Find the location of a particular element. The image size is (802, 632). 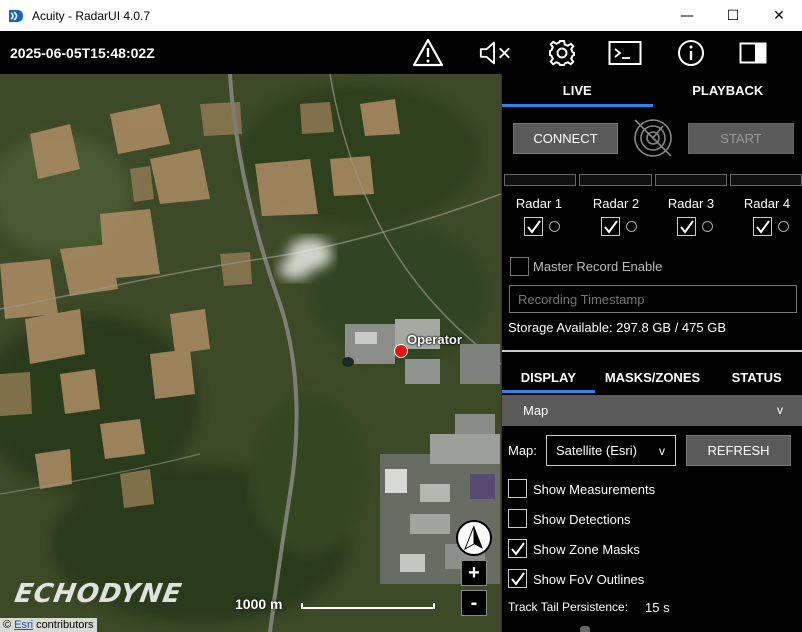

copyright-symbol: © is located at coordinates (7, 625).